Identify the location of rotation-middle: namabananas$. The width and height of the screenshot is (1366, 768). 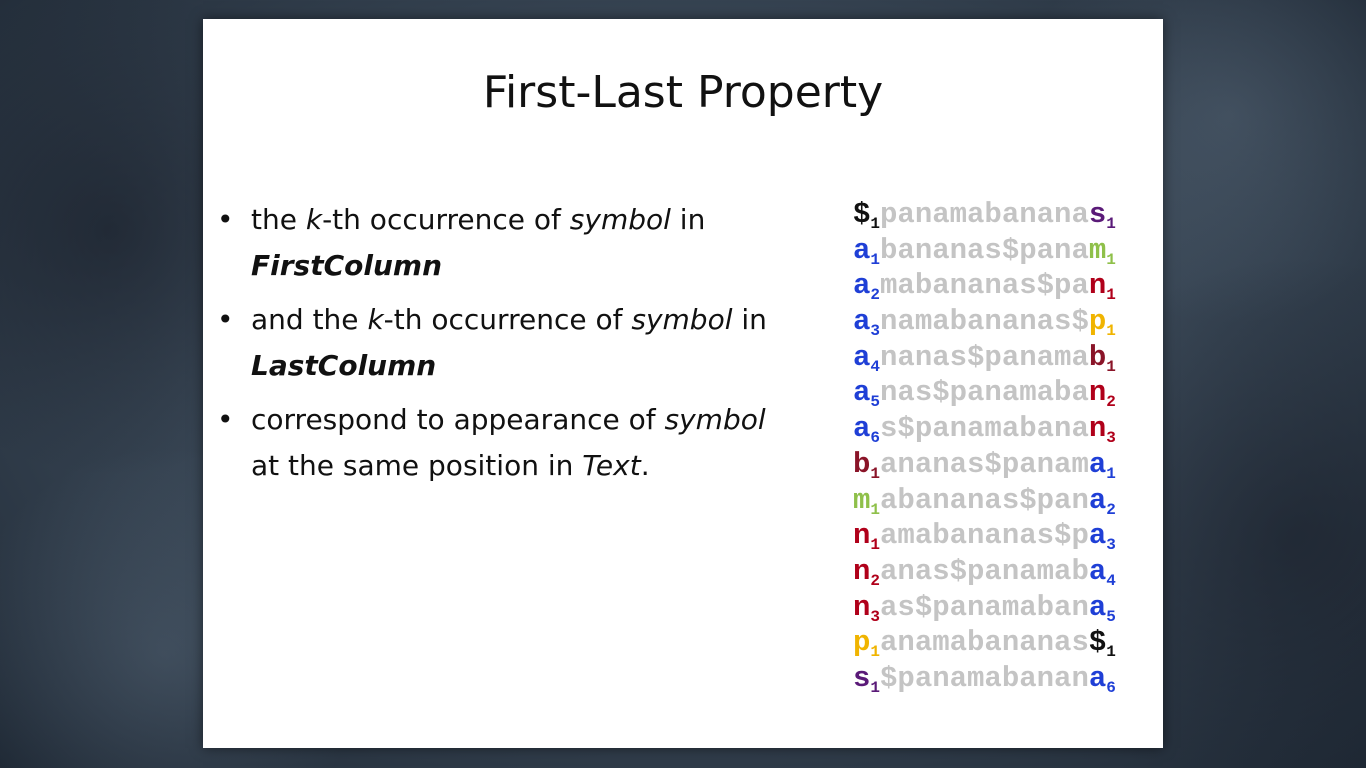
(984, 322).